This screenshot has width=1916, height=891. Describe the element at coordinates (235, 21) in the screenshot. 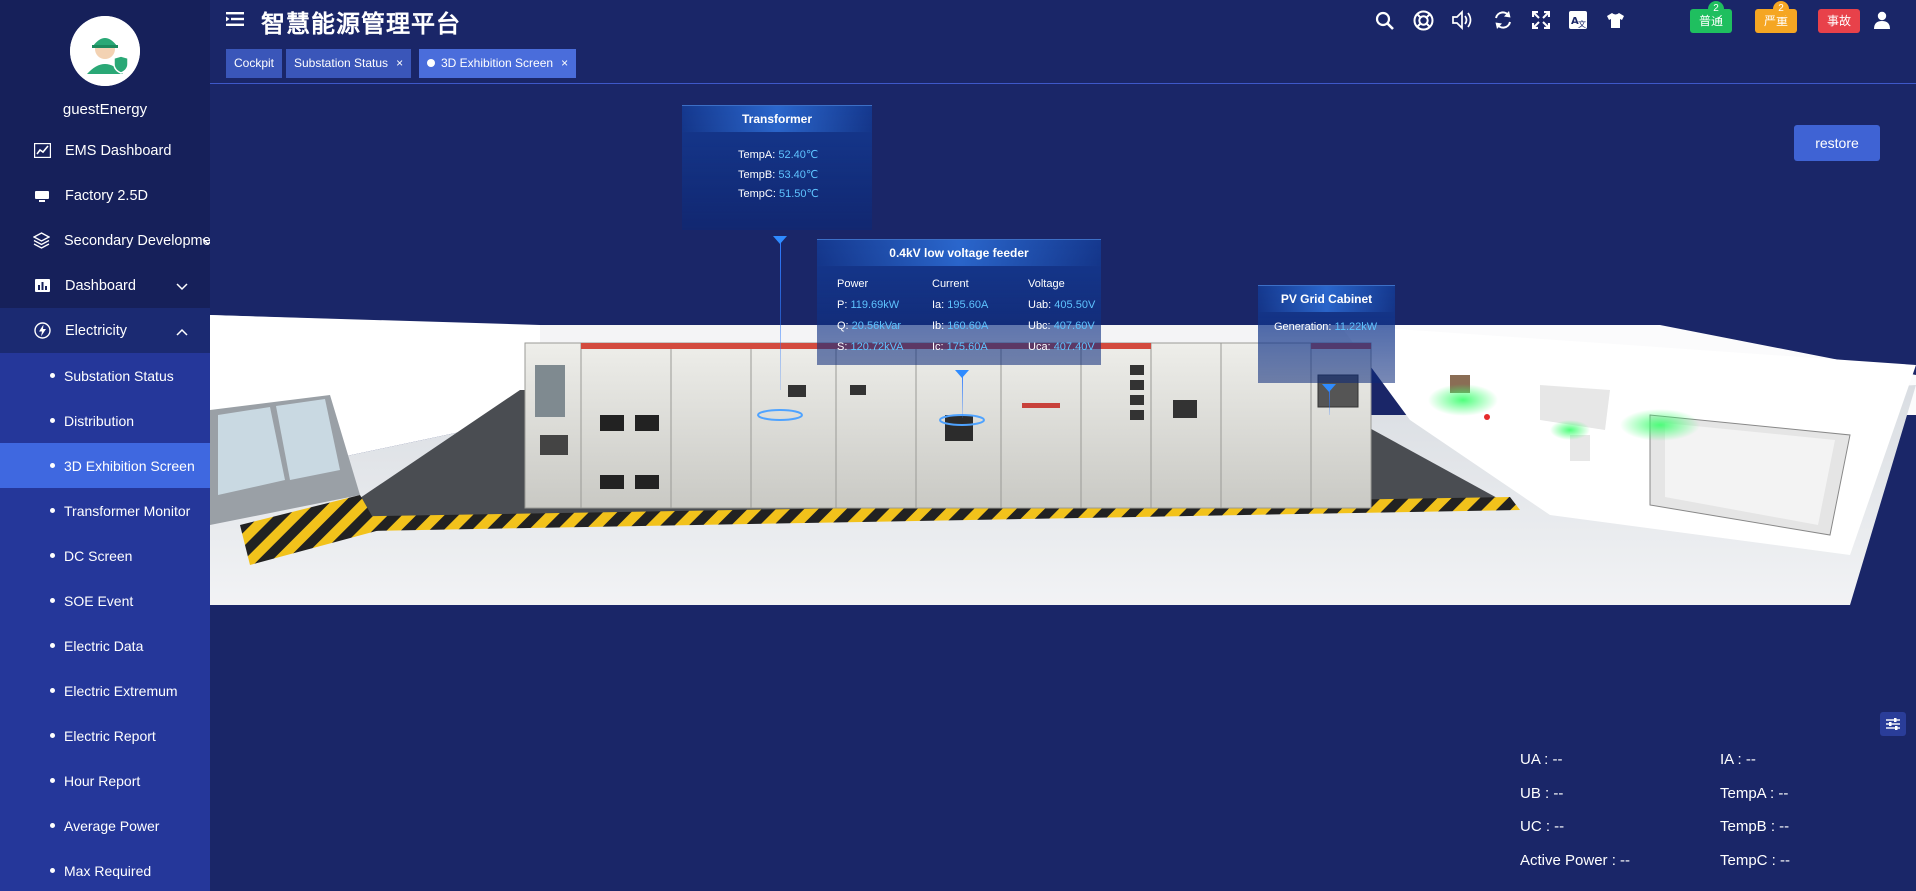

I see `hamburger-icon` at that location.